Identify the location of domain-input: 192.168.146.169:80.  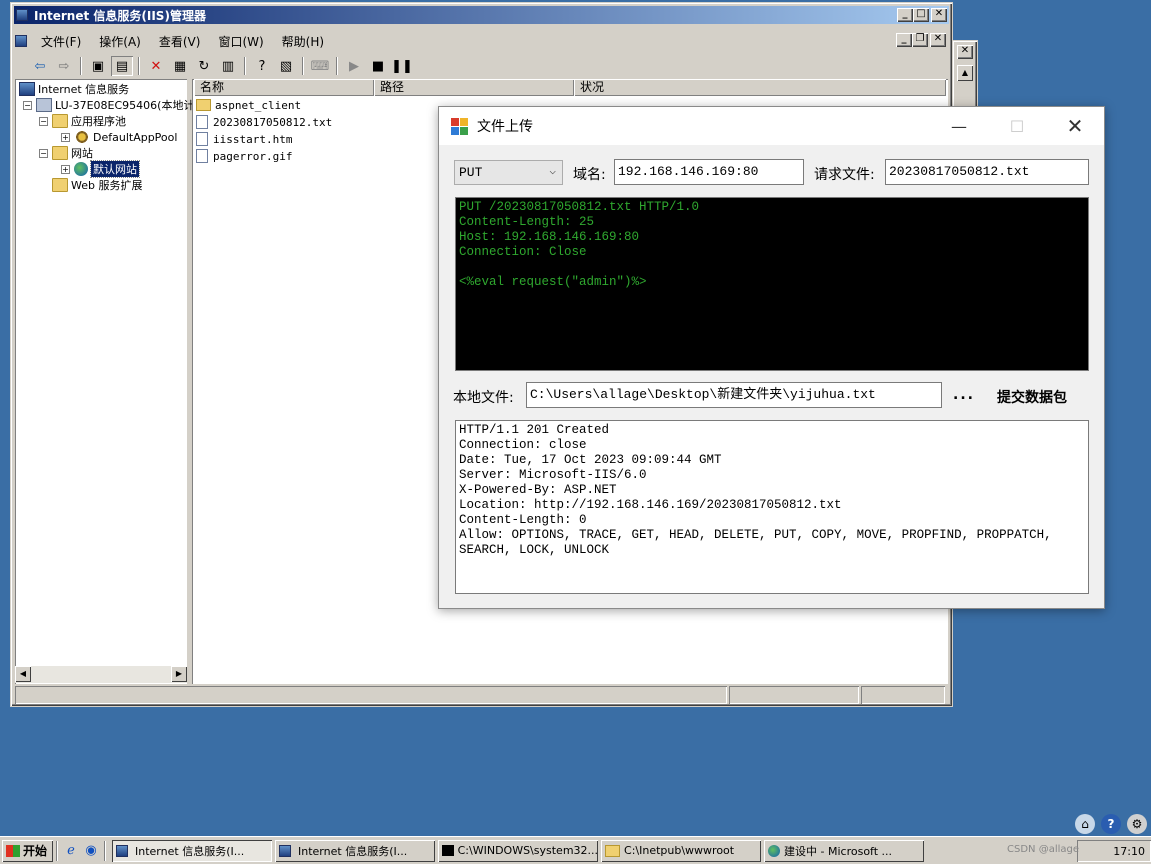
(709, 172).